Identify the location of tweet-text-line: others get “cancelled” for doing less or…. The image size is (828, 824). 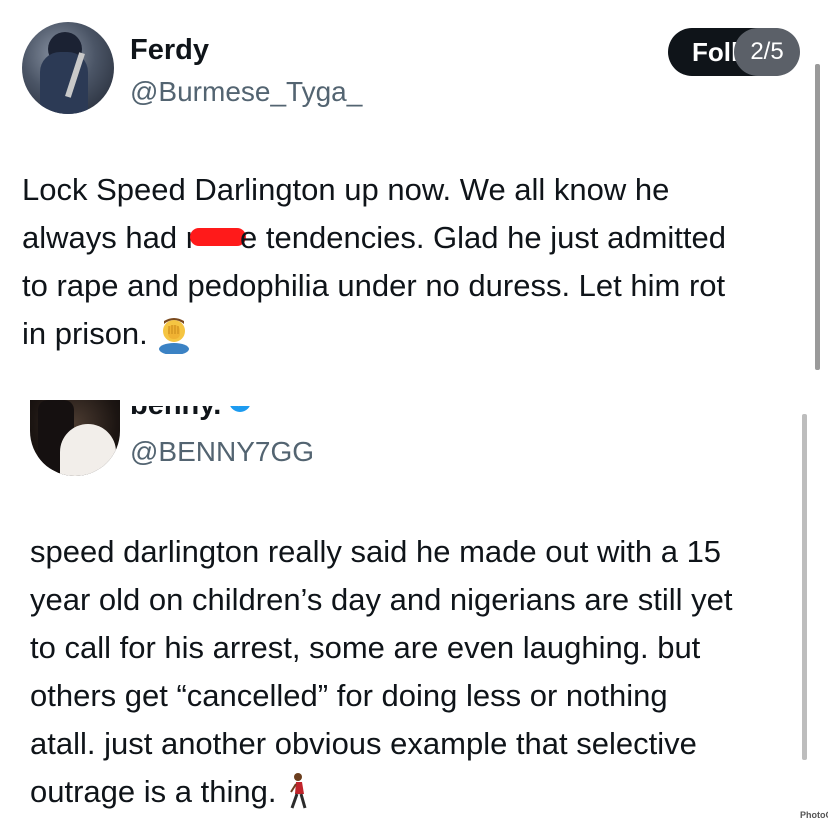
(349, 695).